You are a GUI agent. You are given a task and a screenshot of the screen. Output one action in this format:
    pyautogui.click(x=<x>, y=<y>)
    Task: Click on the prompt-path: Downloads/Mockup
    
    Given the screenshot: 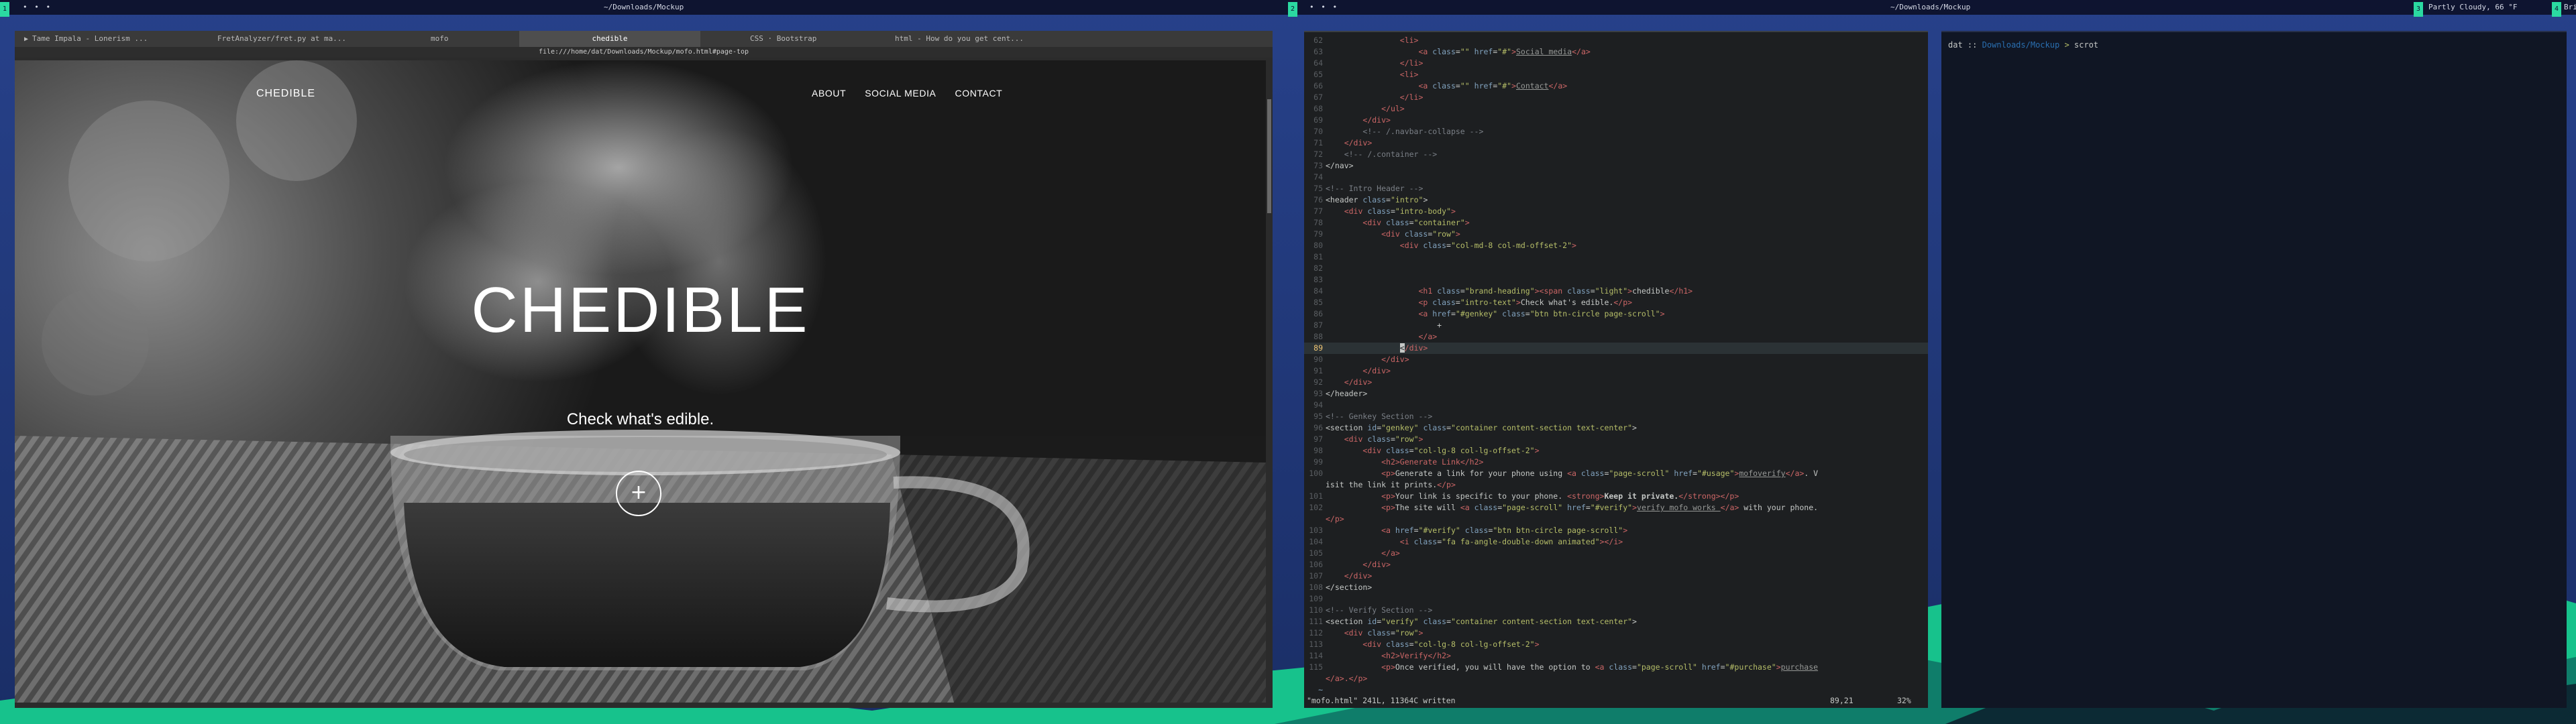 What is the action you would take?
    pyautogui.click(x=2021, y=45)
    